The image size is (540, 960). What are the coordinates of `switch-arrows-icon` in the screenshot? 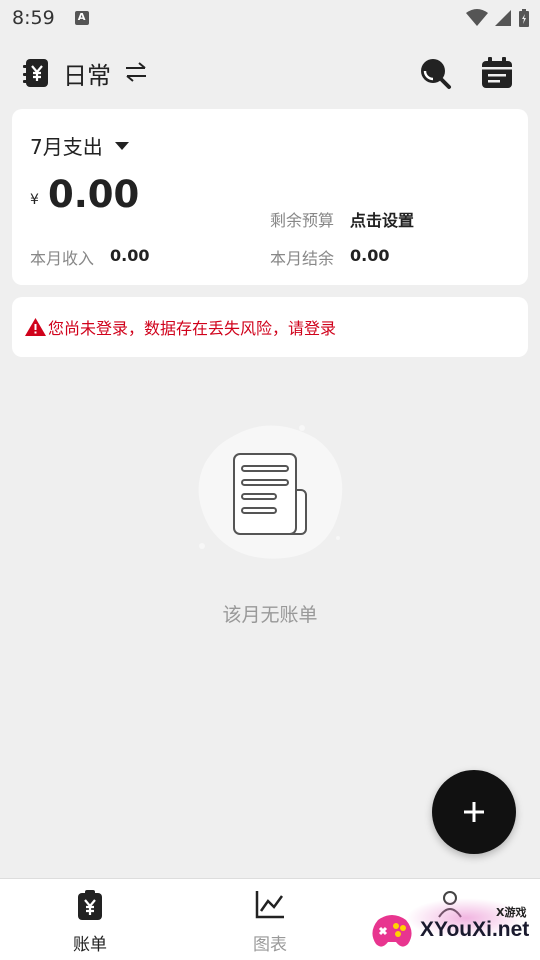 It's located at (136, 72).